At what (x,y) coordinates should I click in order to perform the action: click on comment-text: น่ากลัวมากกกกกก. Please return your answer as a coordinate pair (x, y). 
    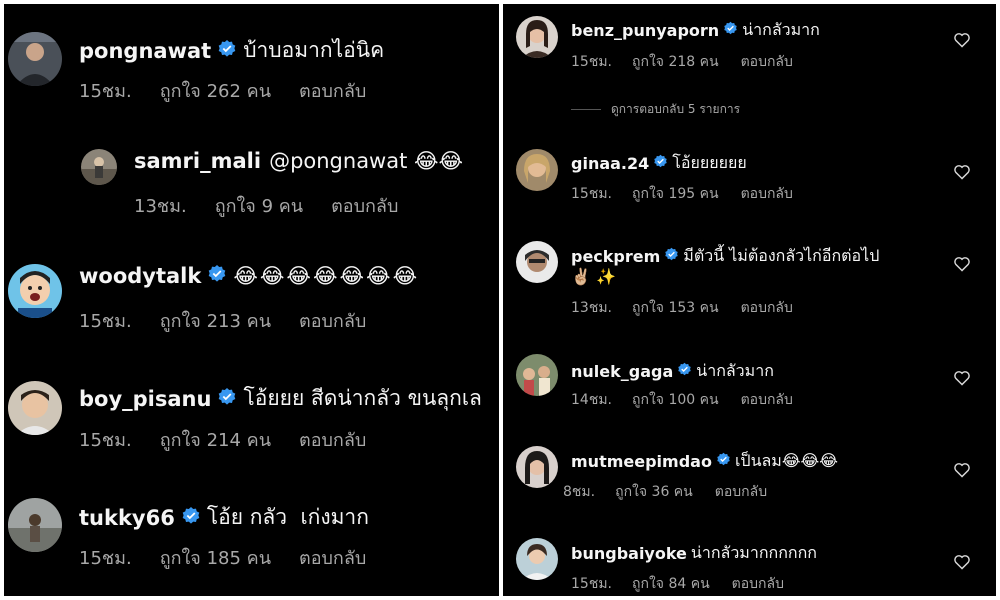
    Looking at the image, I should click on (753, 552).